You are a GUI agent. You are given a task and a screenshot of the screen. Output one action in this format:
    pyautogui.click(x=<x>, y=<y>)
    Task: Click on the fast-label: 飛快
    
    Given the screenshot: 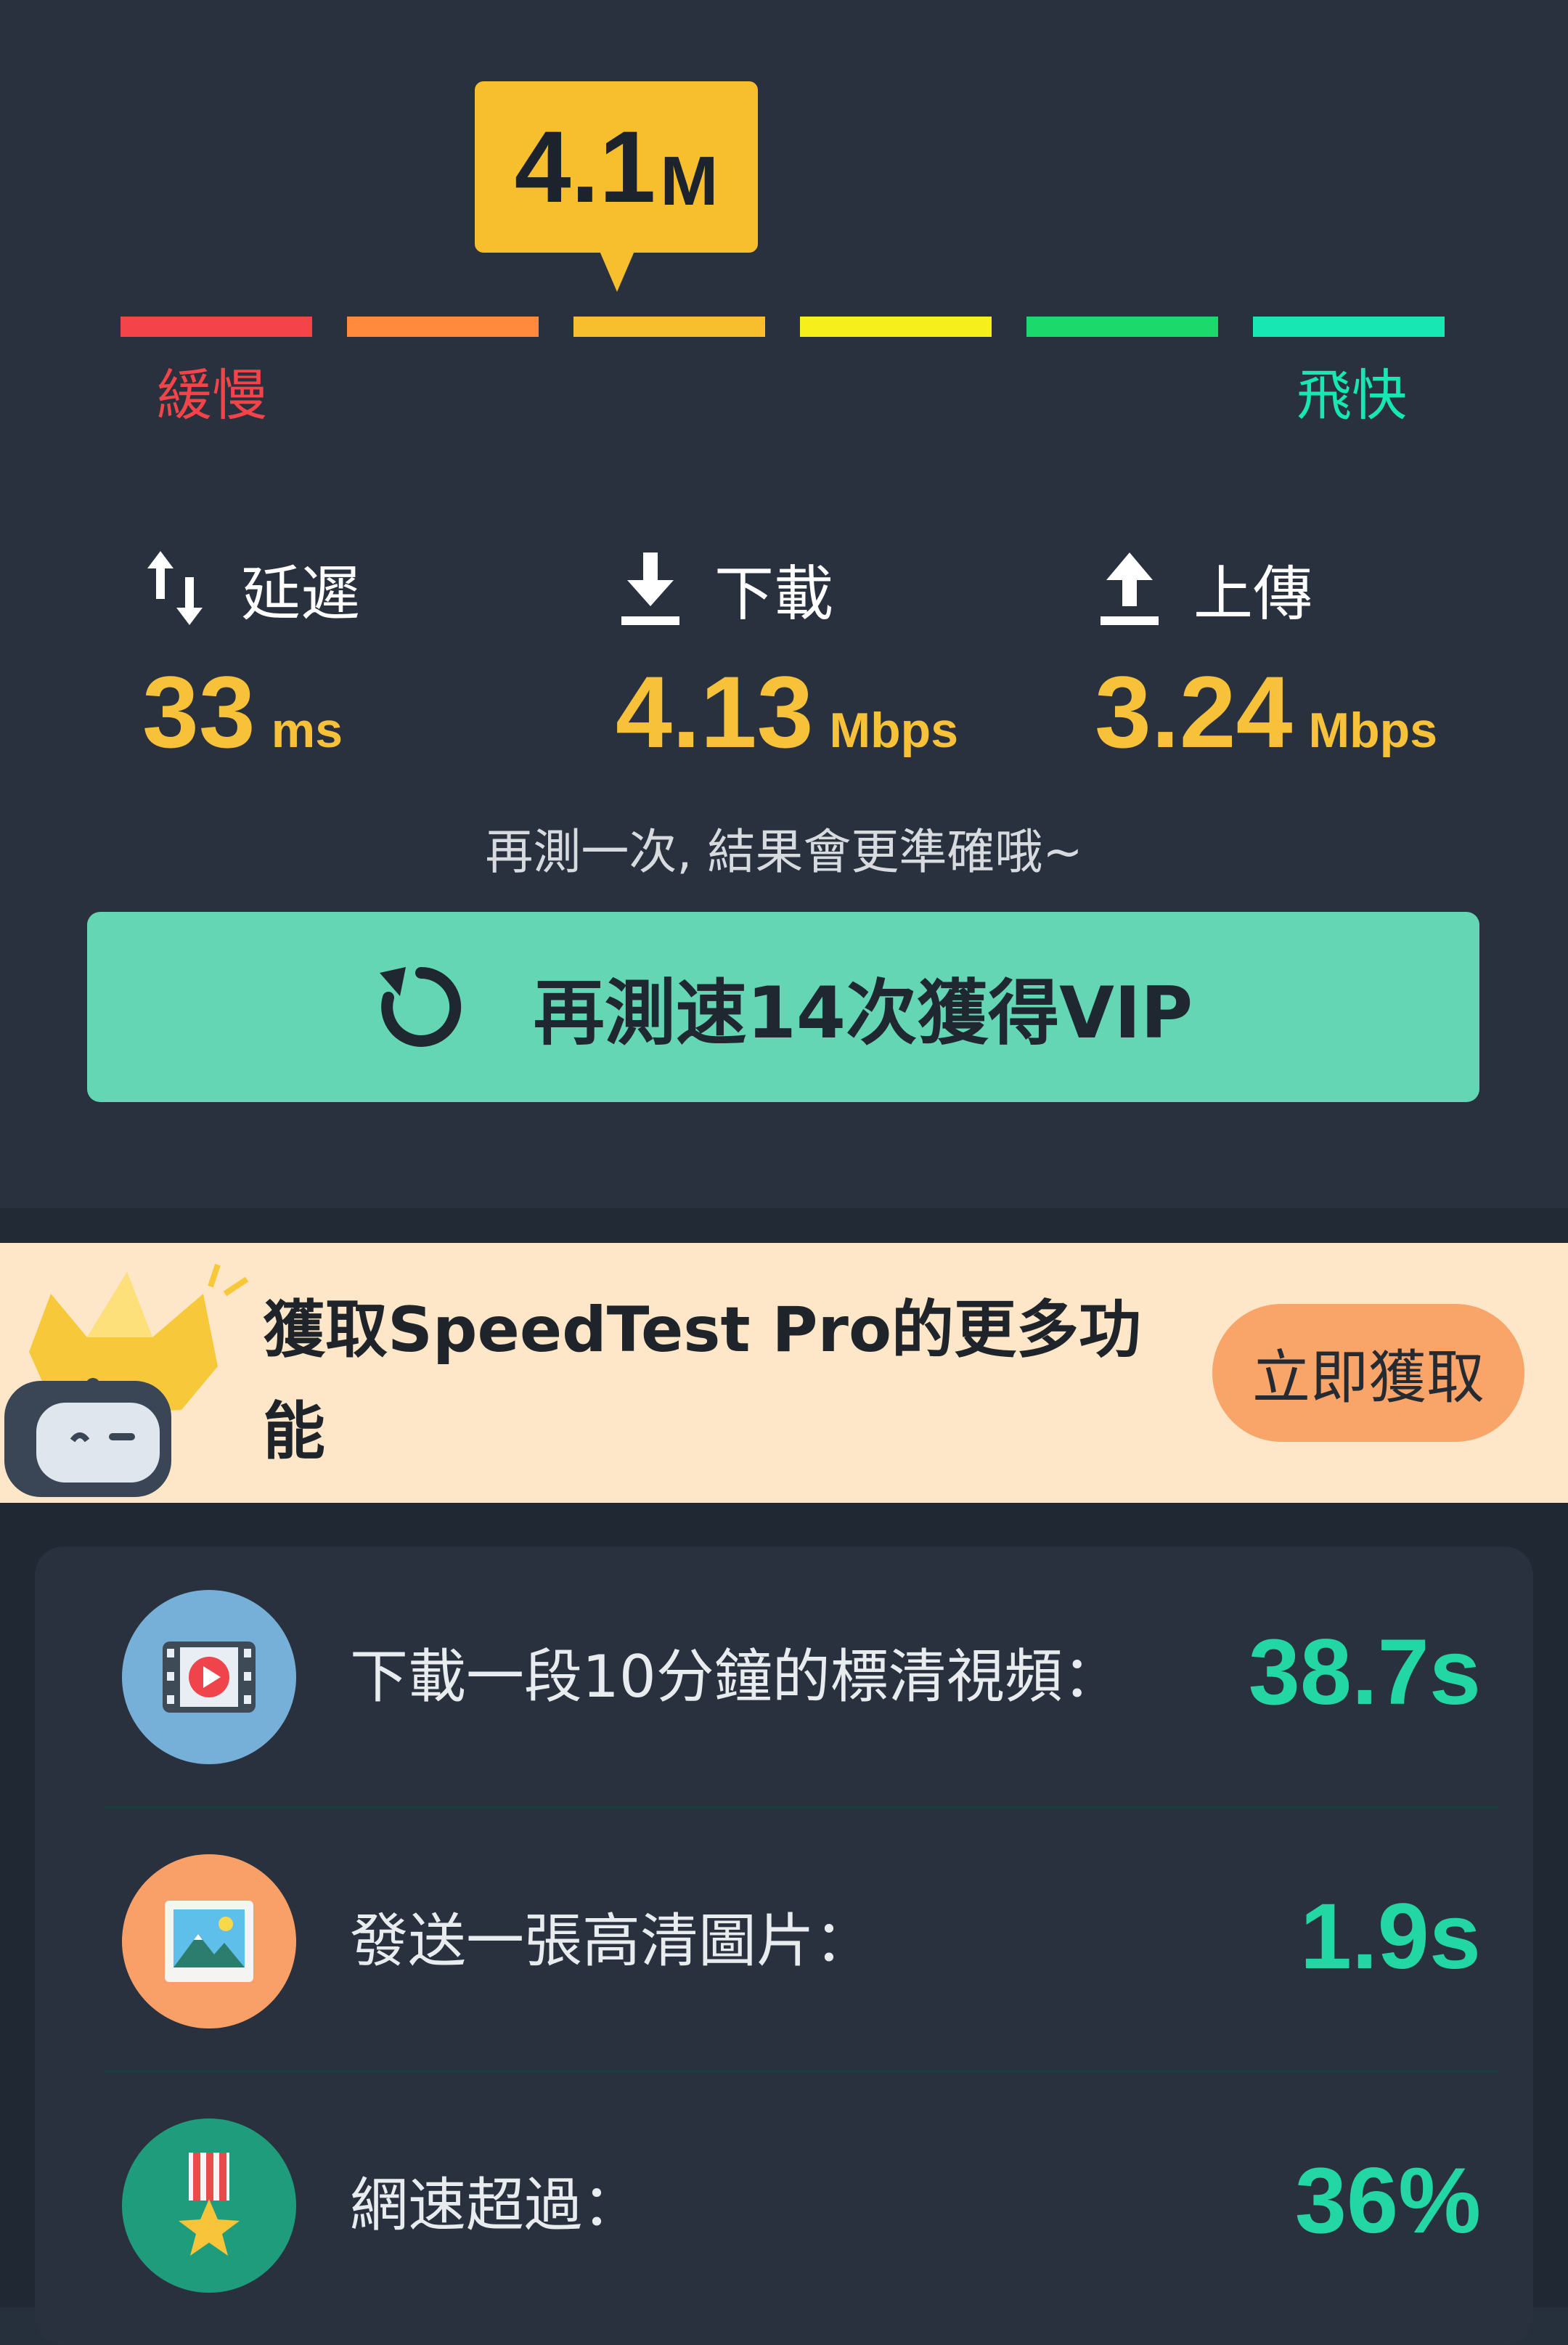 What is the action you would take?
    pyautogui.click(x=1352, y=395)
    